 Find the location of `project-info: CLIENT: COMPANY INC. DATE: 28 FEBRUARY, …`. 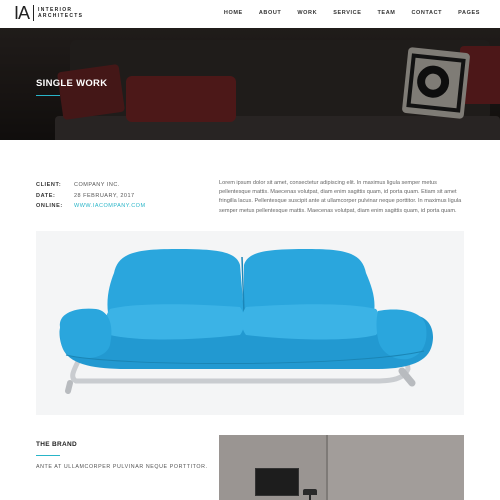

project-info: CLIENT: COMPANY INC. DATE: 28 FEBRUARY, … is located at coordinates (91, 196).